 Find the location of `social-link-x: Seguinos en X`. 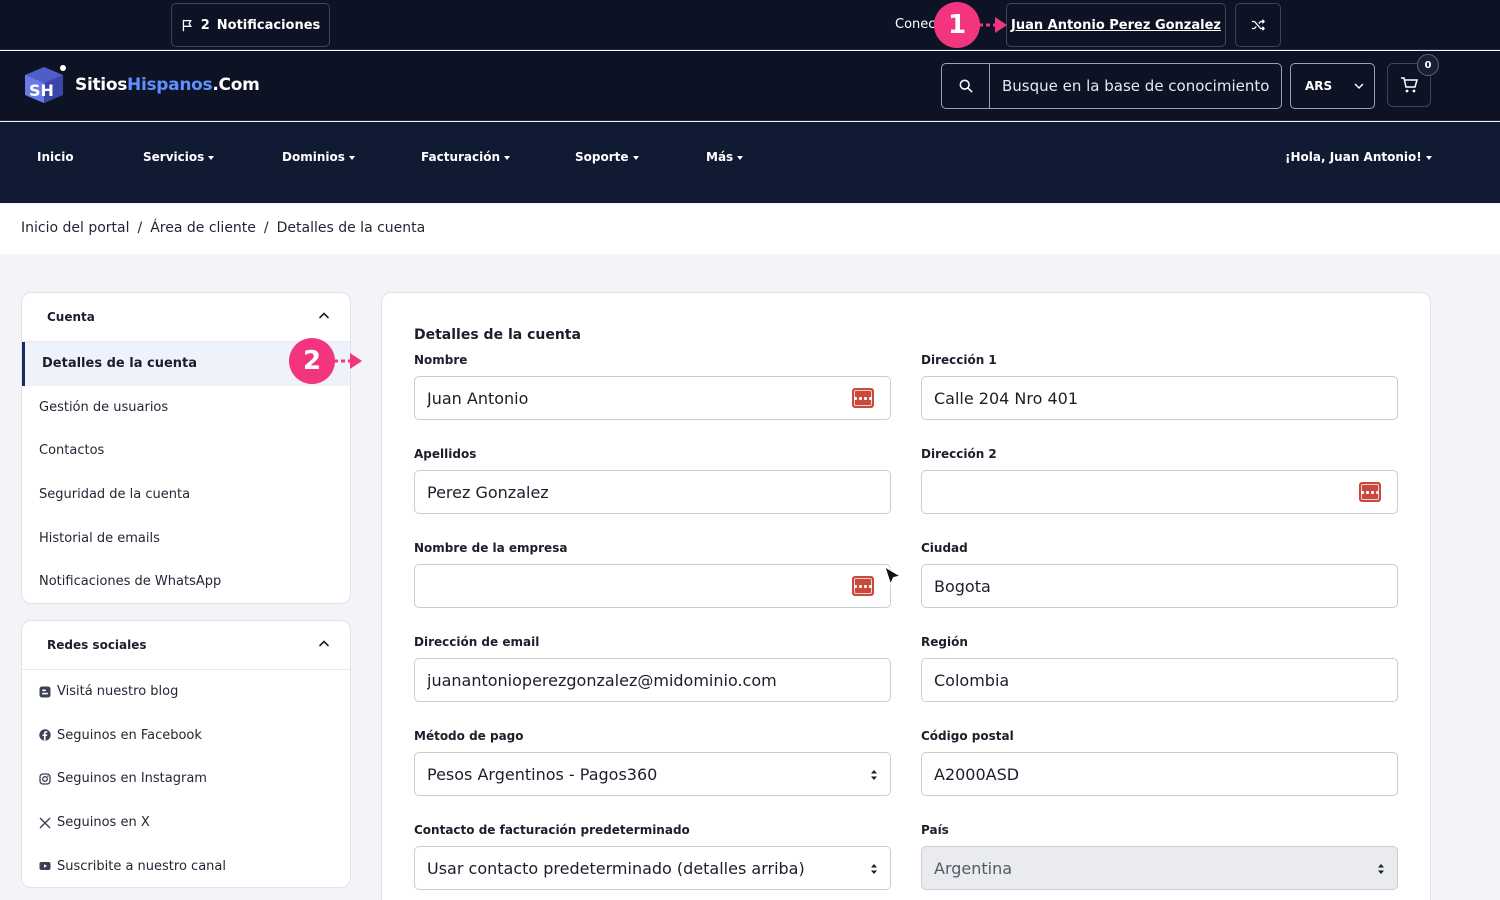

social-link-x: Seguinos en X is located at coordinates (186, 823).